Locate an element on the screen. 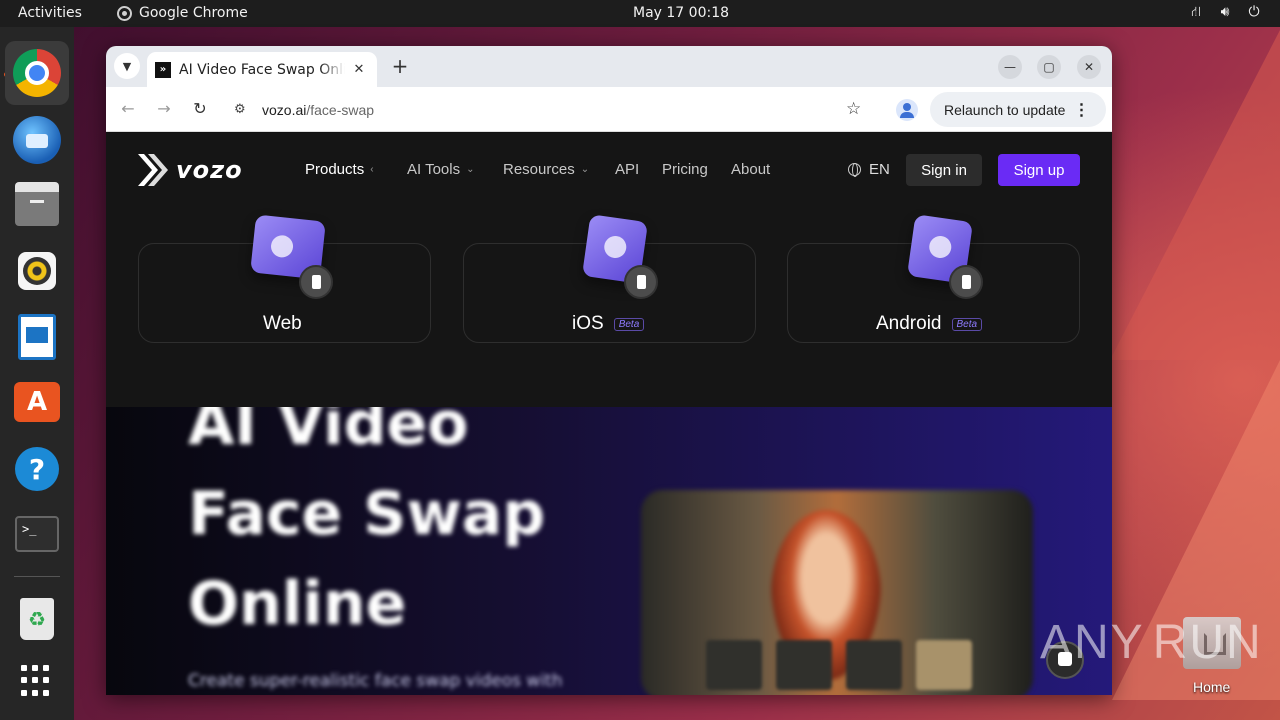  tab-strip: ▼ » AI Video Face Swap Online ✕ + — ▢ ✕ is located at coordinates (609, 66).